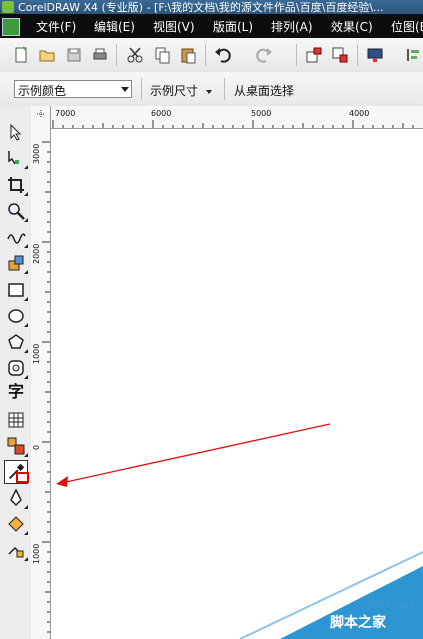 This screenshot has width=423, height=639. What do you see at coordinates (17, 158) in the screenshot?
I see `shape-tool-icon` at bounding box center [17, 158].